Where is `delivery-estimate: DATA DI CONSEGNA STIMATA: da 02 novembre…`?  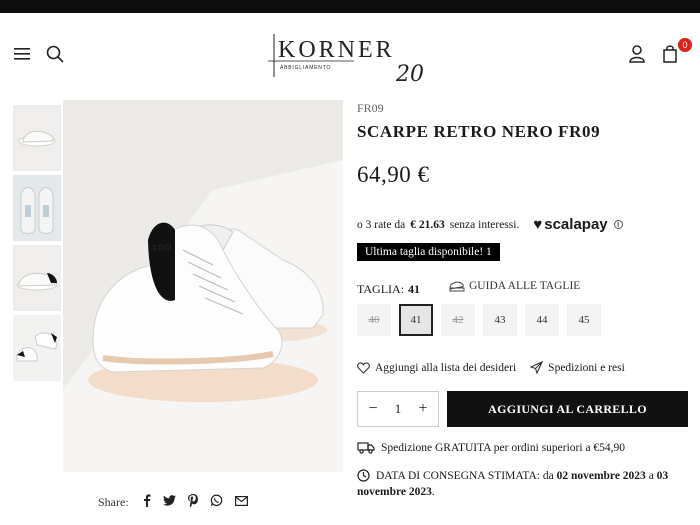
delivery-estimate: DATA DI CONSEGNA STIMATA: da 02 novembre… is located at coordinates (513, 483).